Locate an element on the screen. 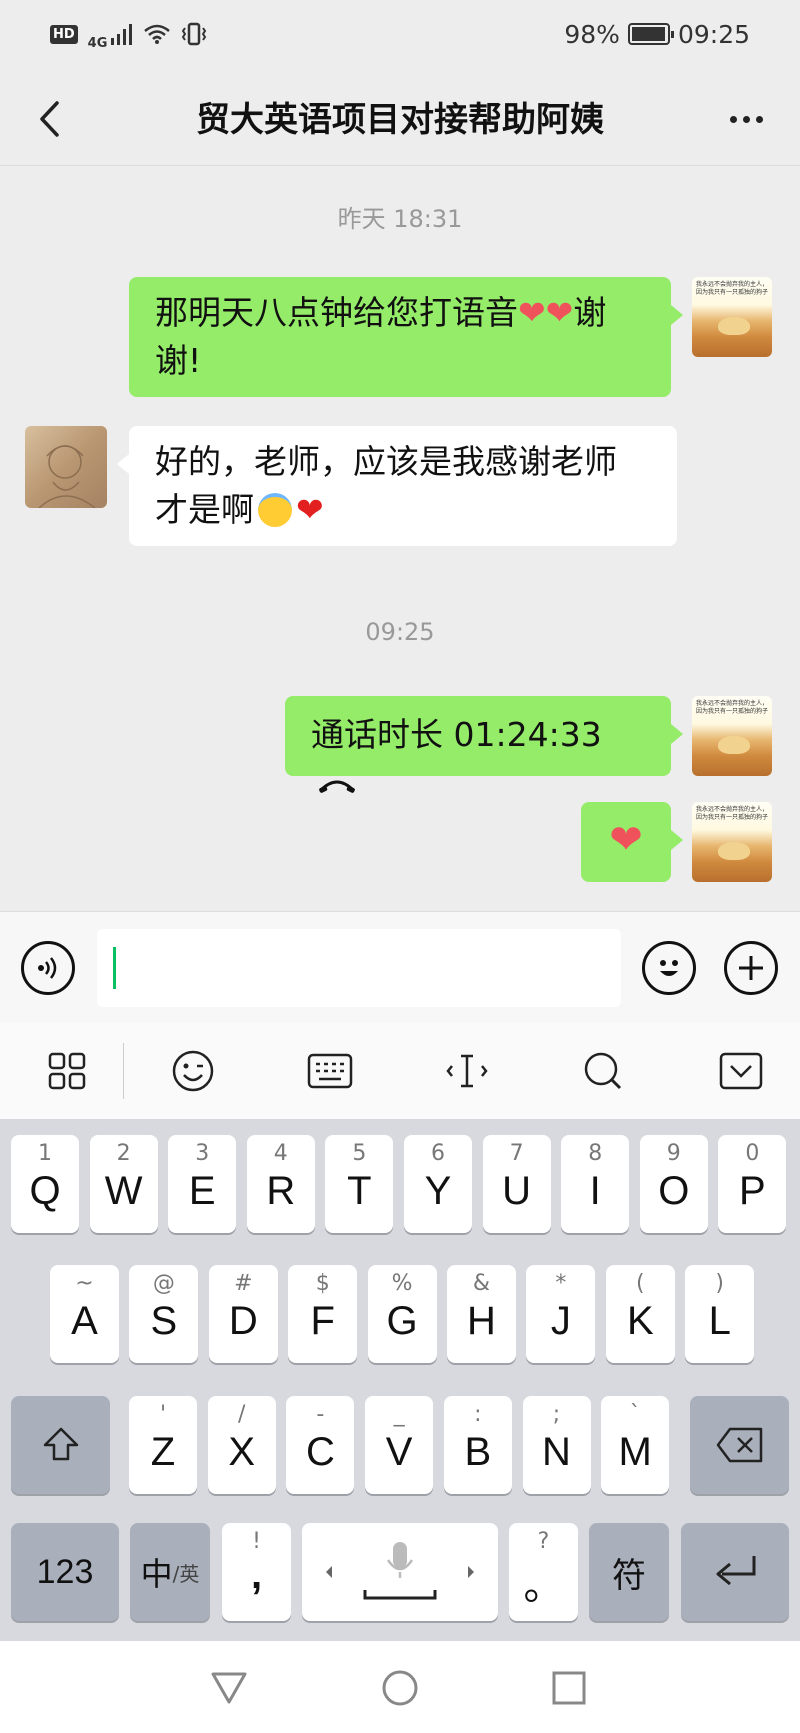 The image size is (800, 1733). key-hint: 2 is located at coordinates (123, 1153).